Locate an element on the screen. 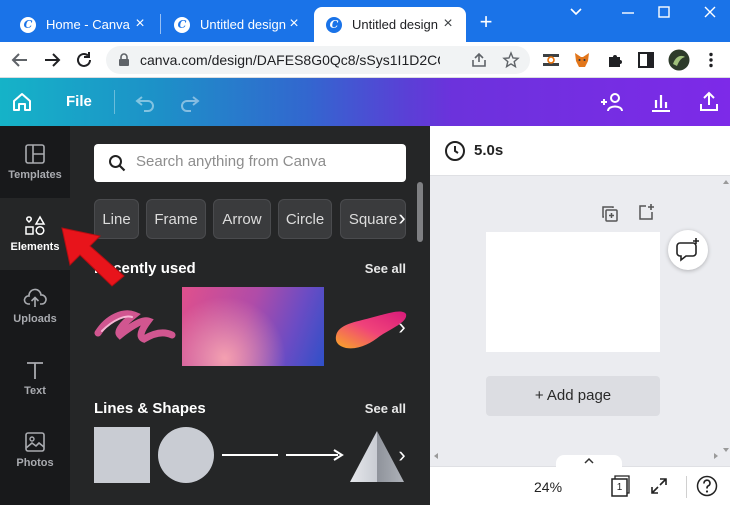  chips-next-chevron-icon: › is located at coordinates (402, 219).